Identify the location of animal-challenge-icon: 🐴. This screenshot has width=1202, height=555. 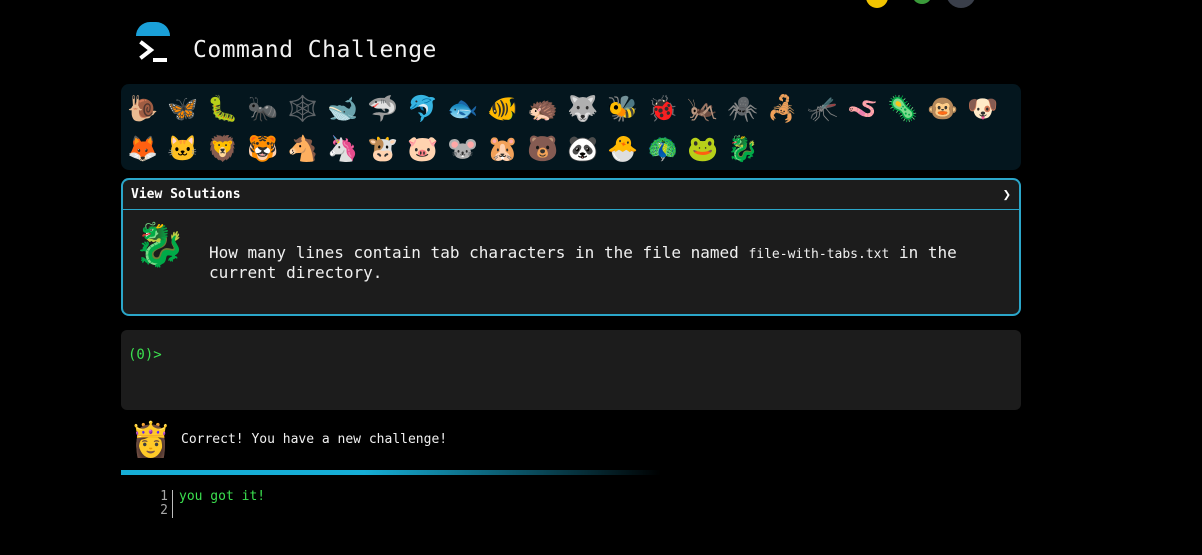
(303, 148).